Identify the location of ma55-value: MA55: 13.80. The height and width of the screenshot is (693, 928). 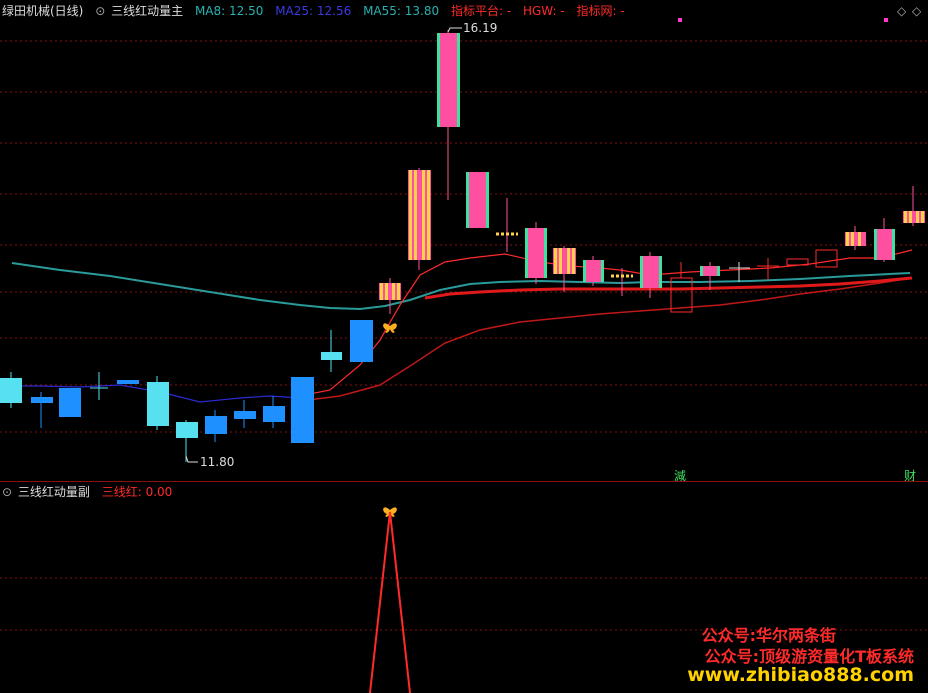
(401, 11).